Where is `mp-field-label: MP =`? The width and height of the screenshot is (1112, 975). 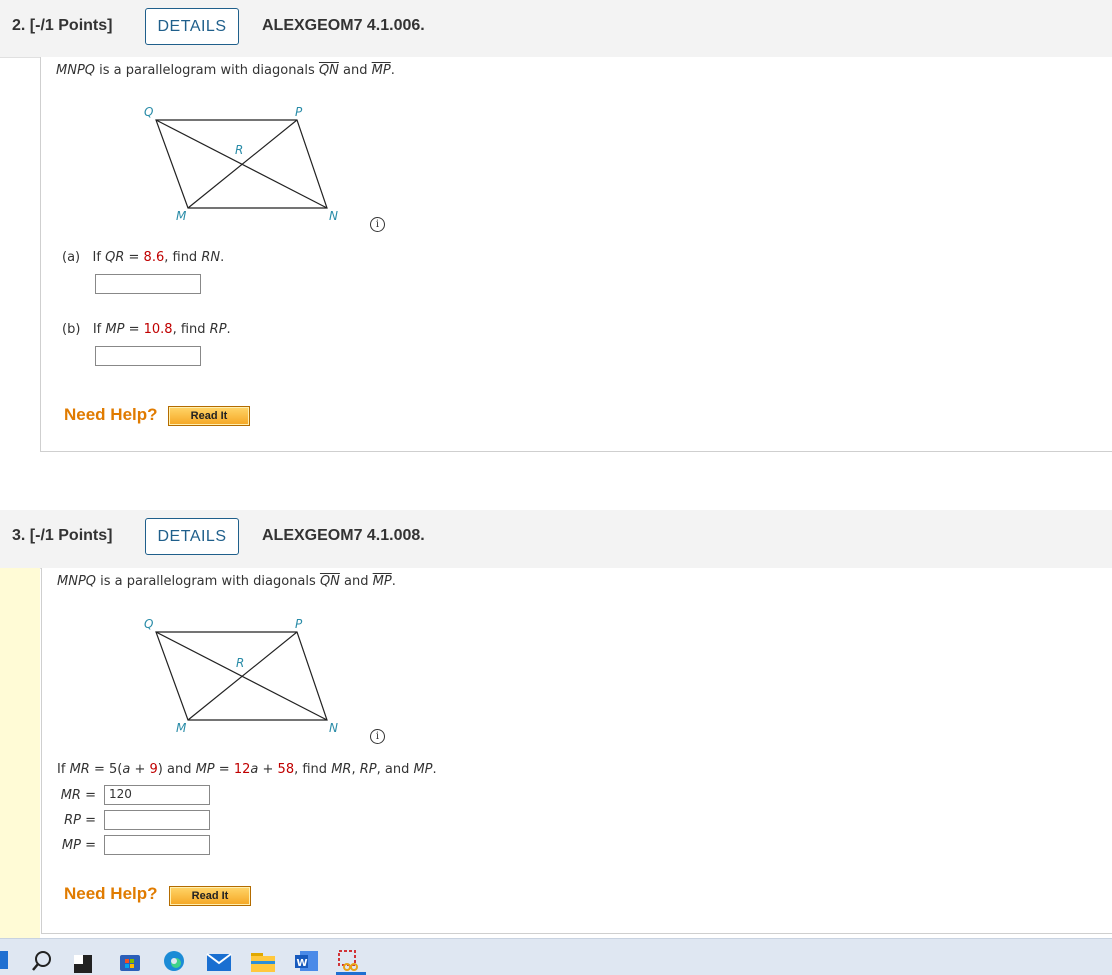
mp-field-label: MP = is located at coordinates (78, 845).